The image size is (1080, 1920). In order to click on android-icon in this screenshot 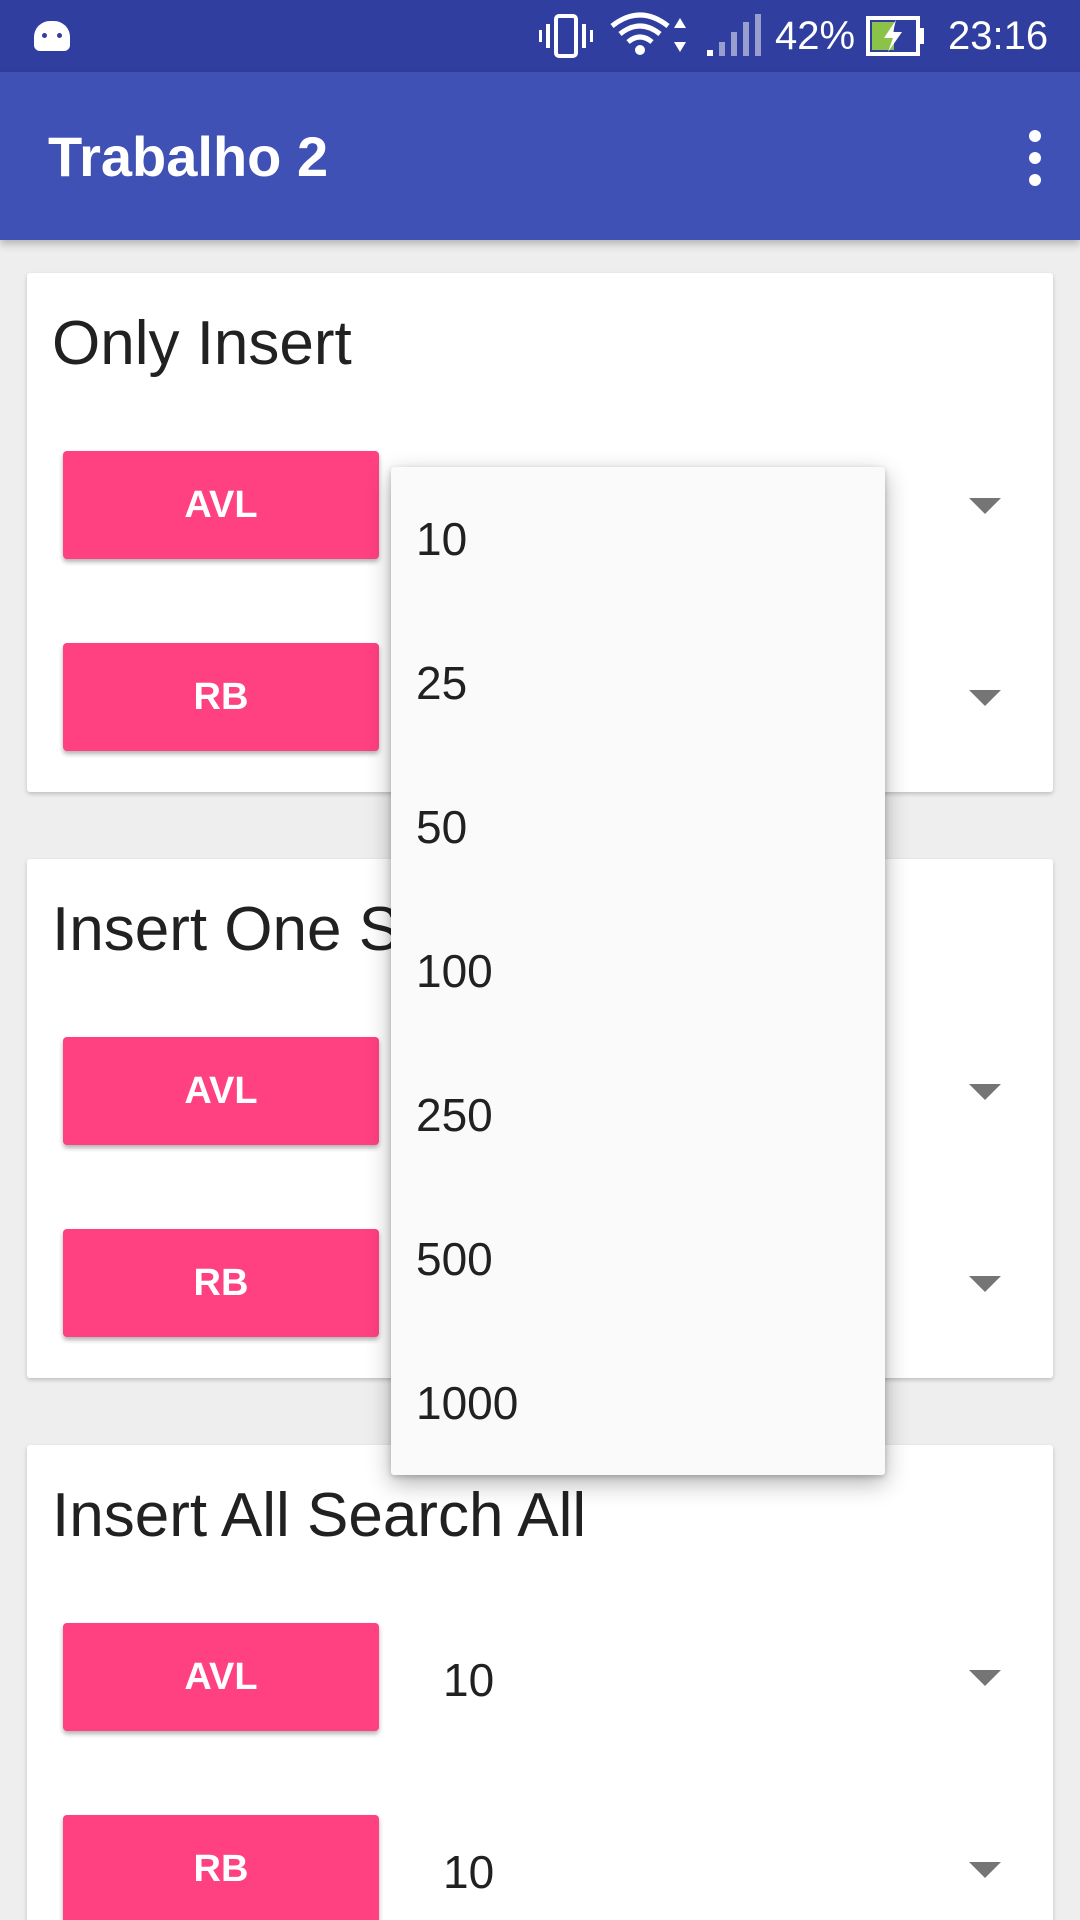, I will do `click(54, 36)`.